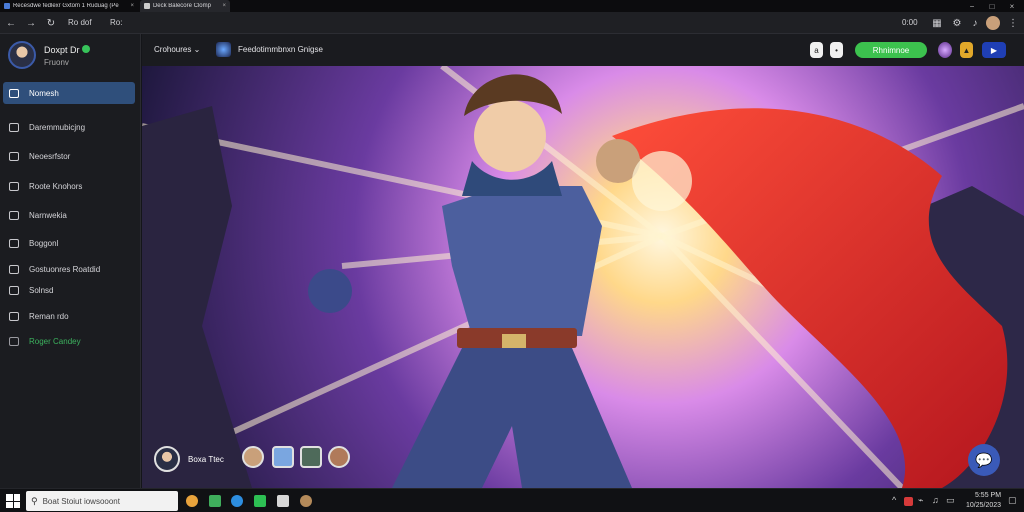 Image resolution: width=1024 pixels, height=512 pixels. I want to click on clock-date: 10/25/2023, so click(984, 505).